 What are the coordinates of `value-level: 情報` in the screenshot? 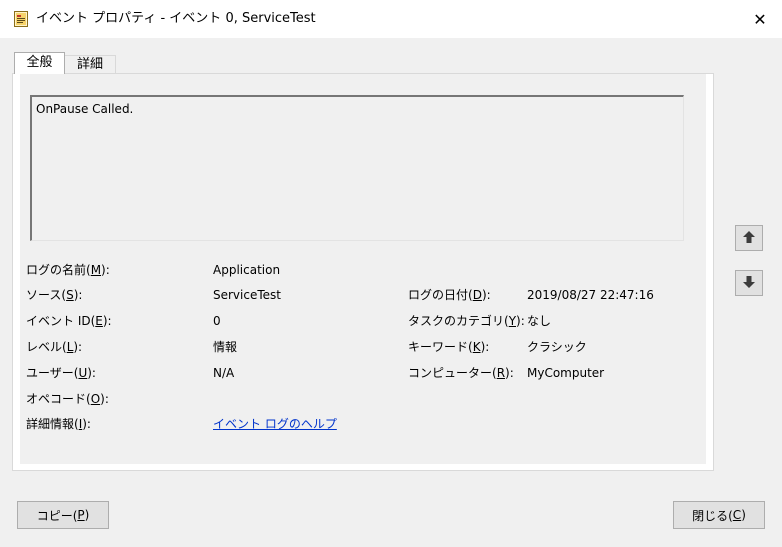 It's located at (225, 347).